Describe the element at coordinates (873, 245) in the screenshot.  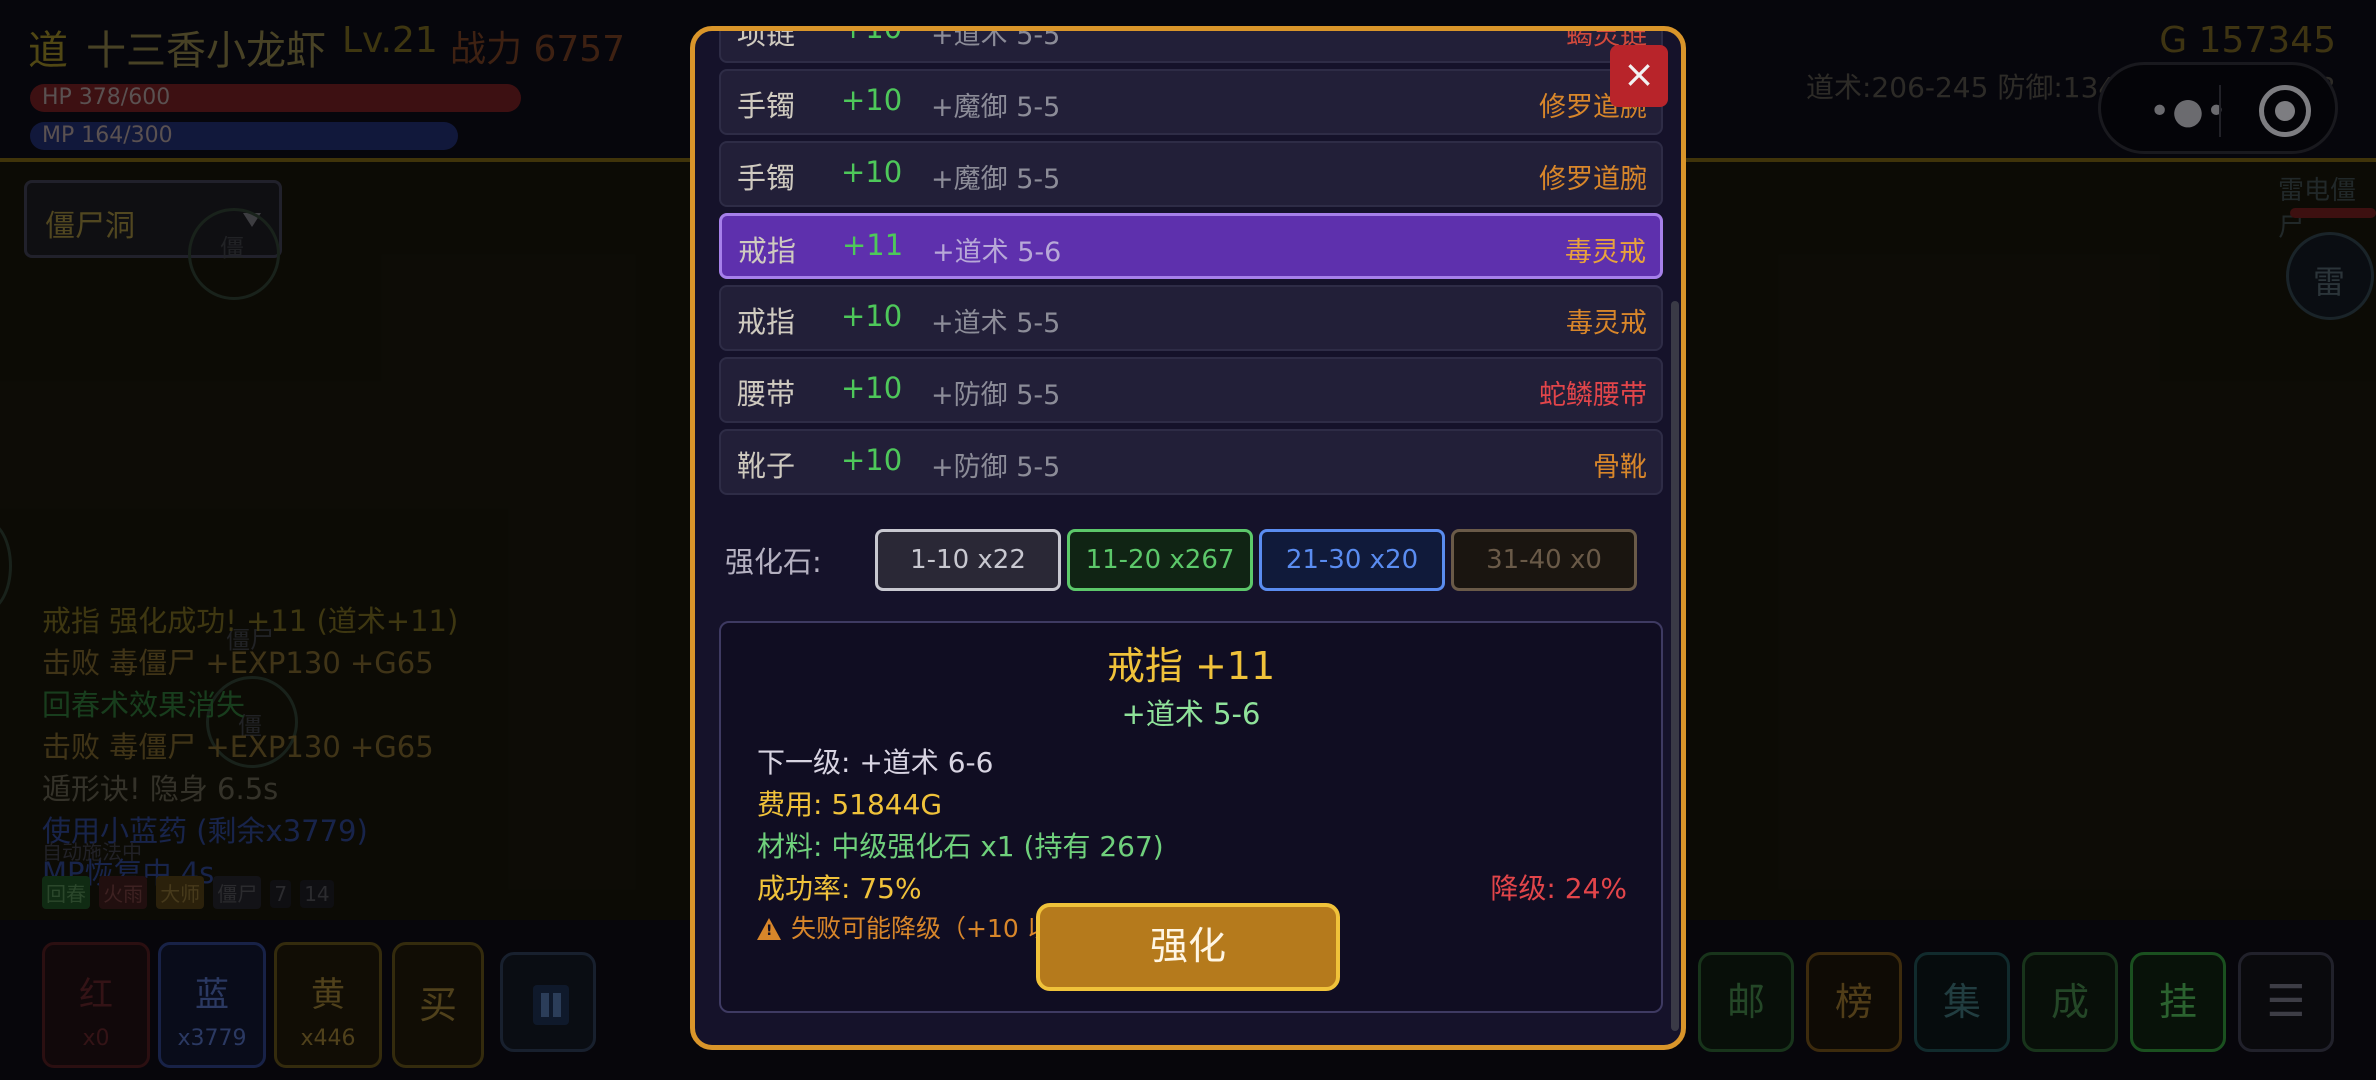
I see `equipment-level: +11` at that location.